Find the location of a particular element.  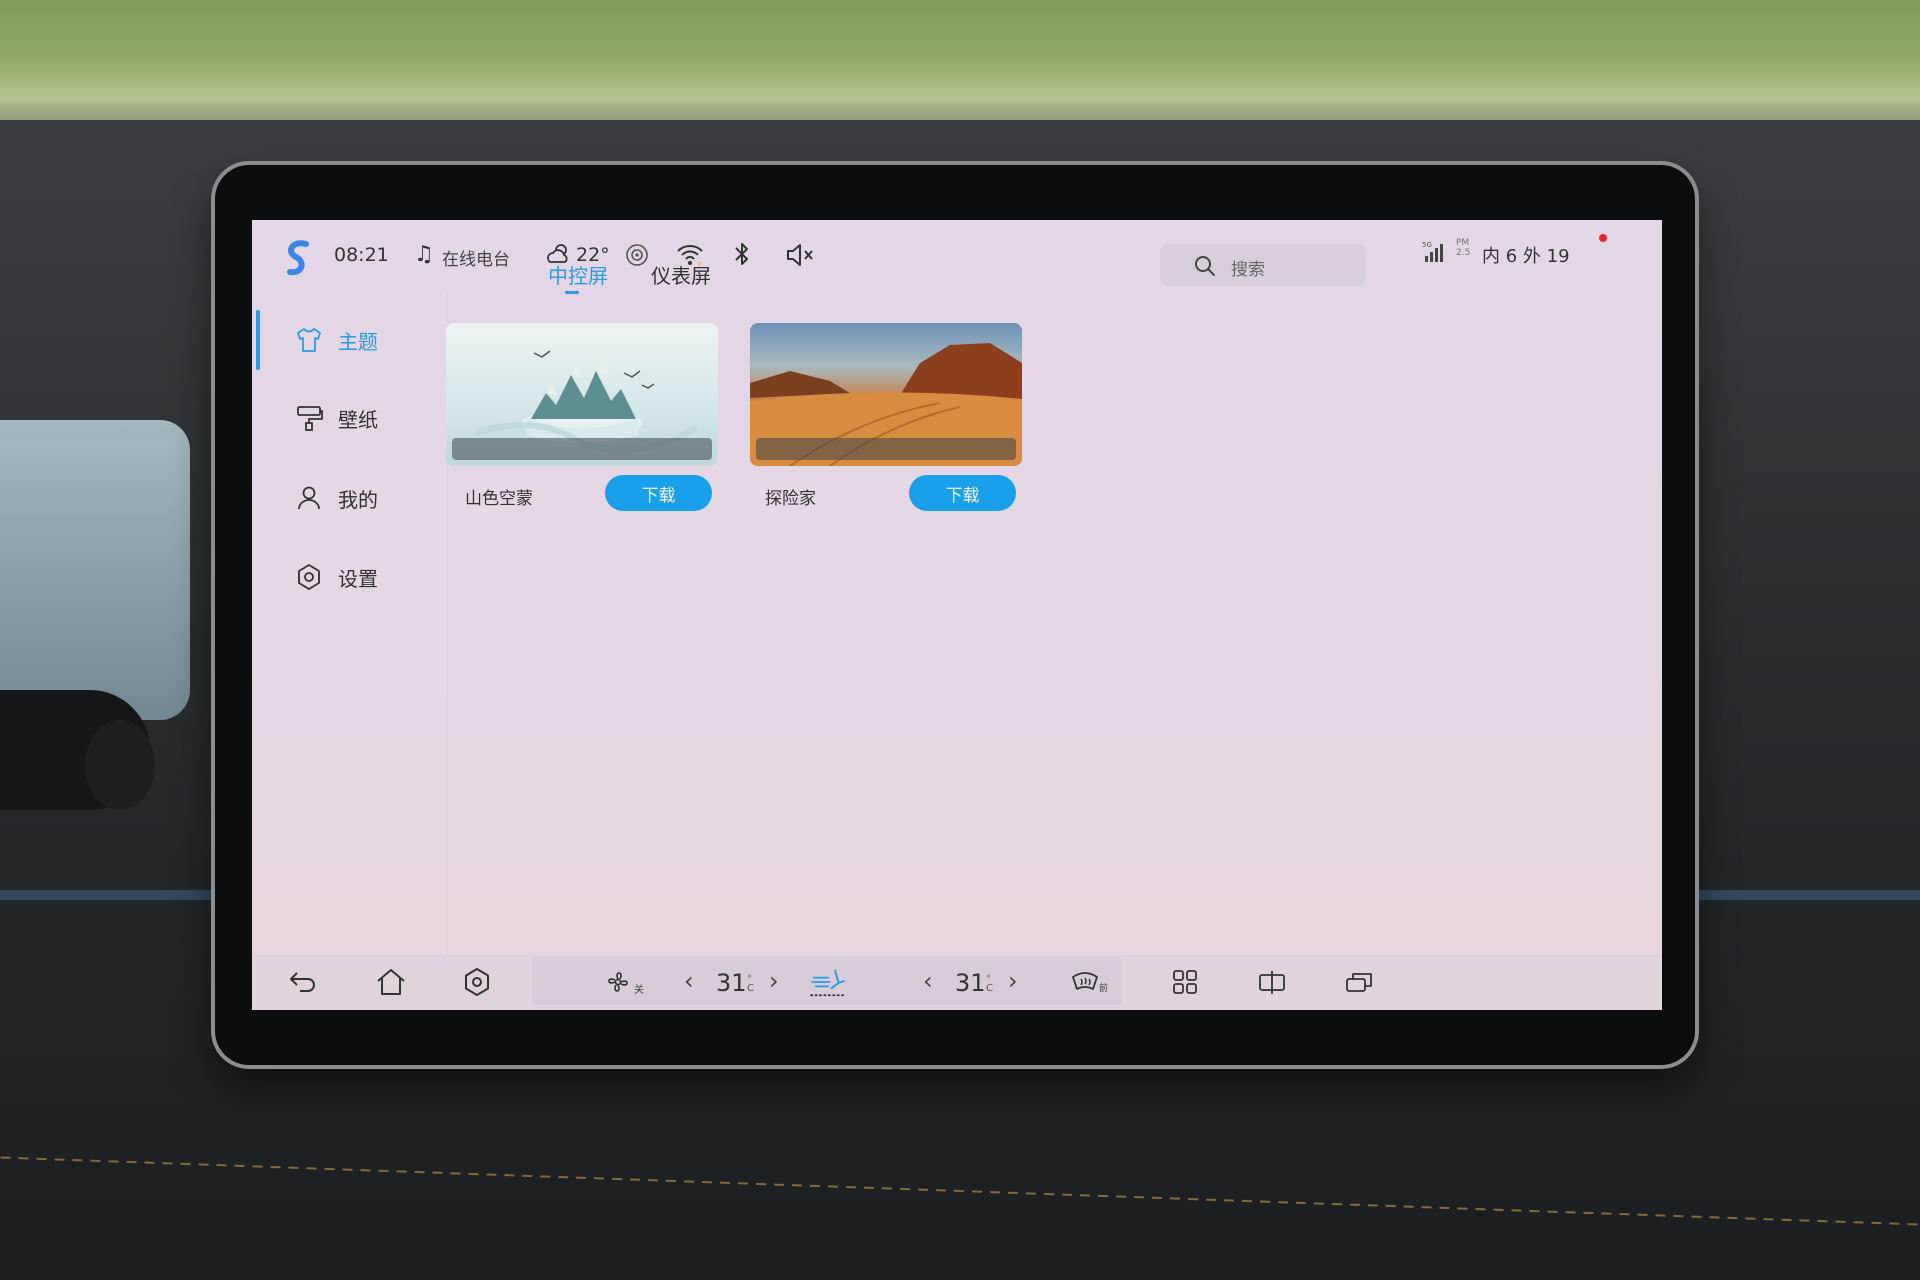

sidebar-item-label: 壁纸 is located at coordinates (358, 419).